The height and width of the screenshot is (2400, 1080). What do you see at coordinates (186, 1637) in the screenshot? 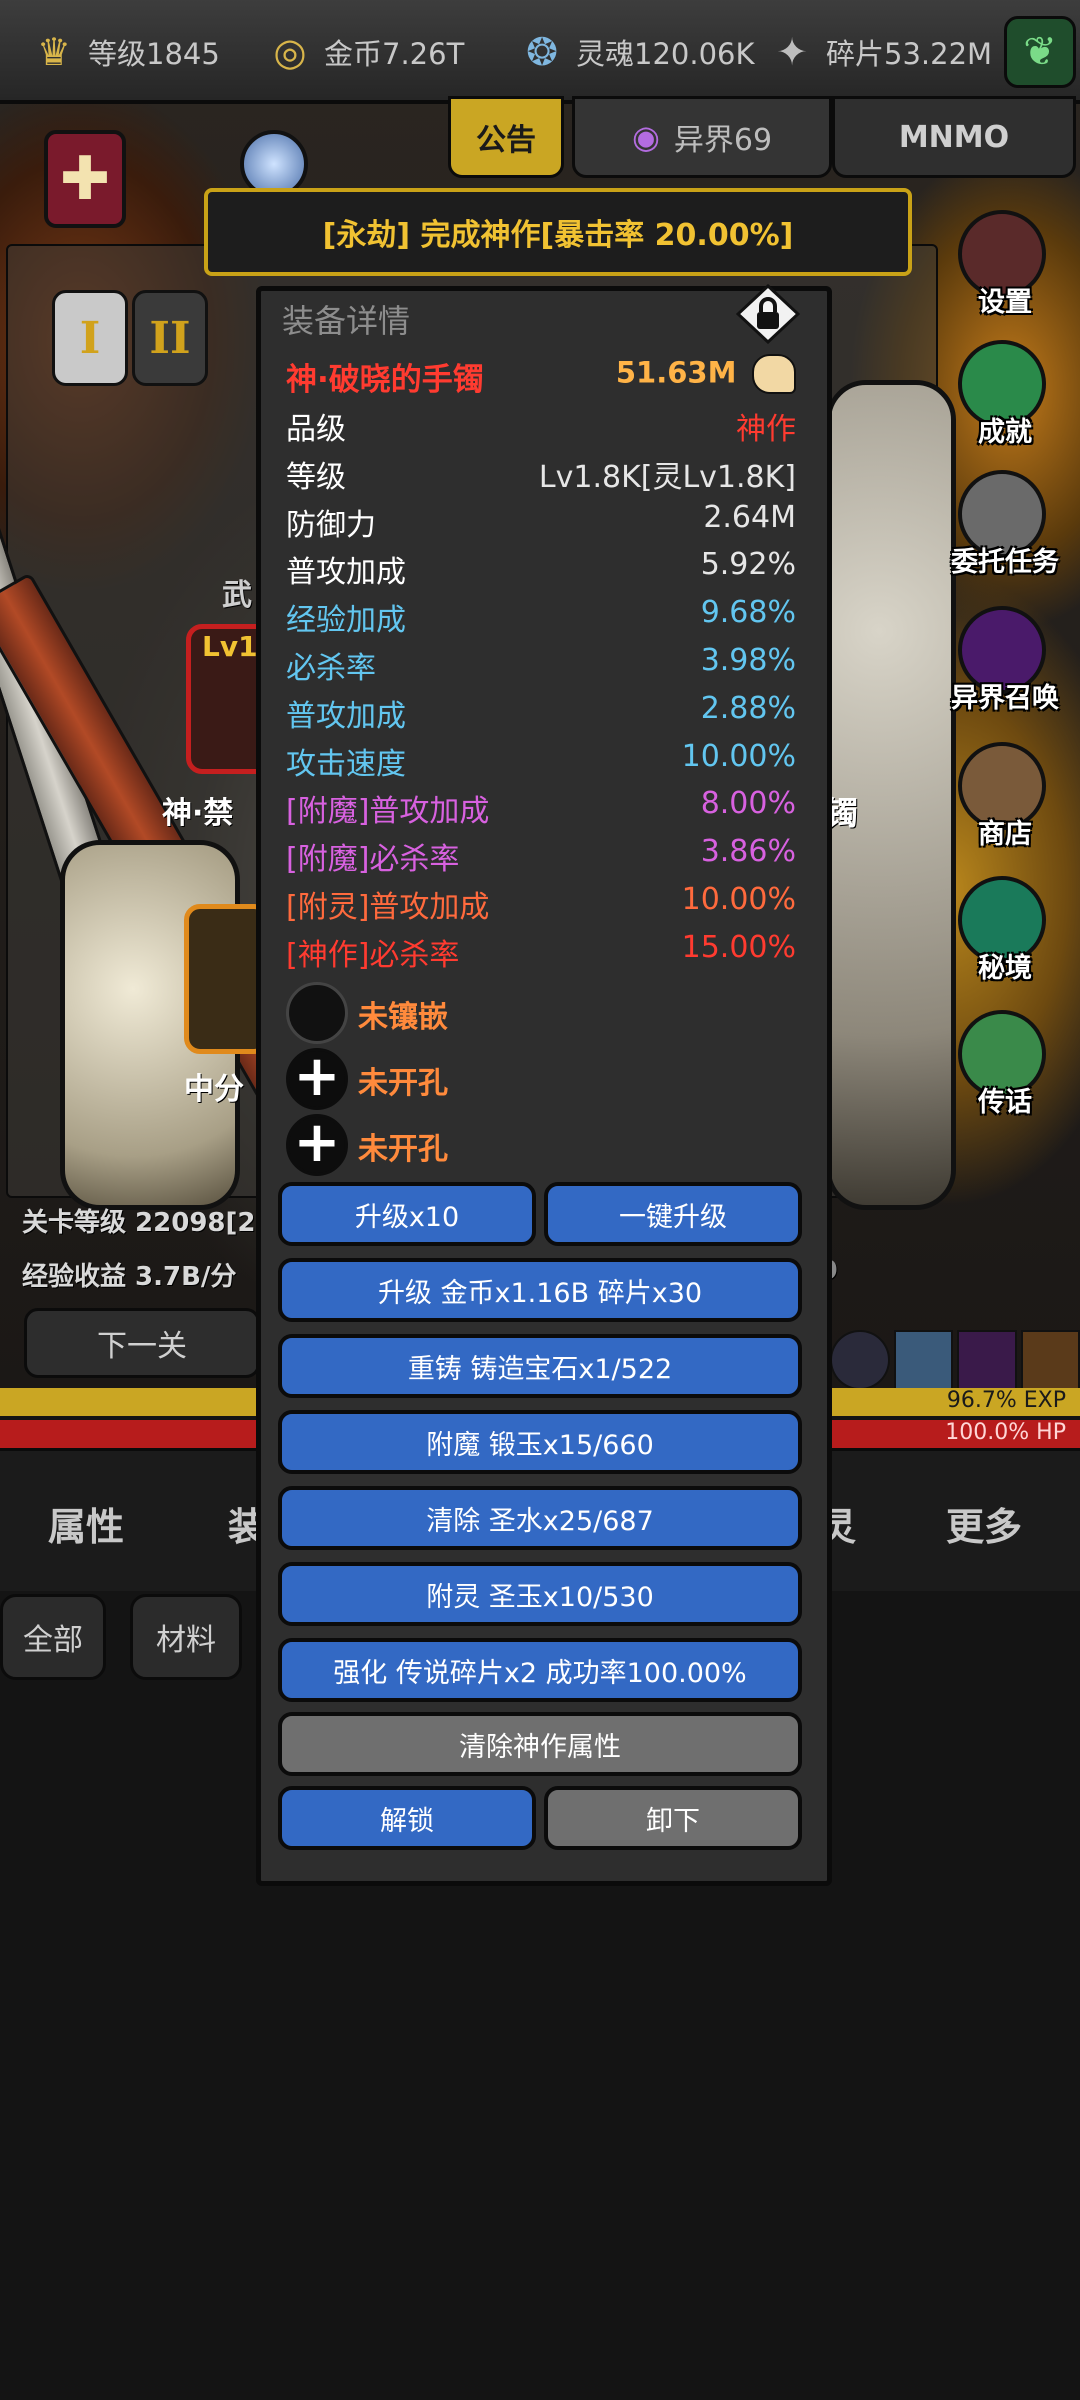
I see `filter-materials-button: 材料` at bounding box center [186, 1637].